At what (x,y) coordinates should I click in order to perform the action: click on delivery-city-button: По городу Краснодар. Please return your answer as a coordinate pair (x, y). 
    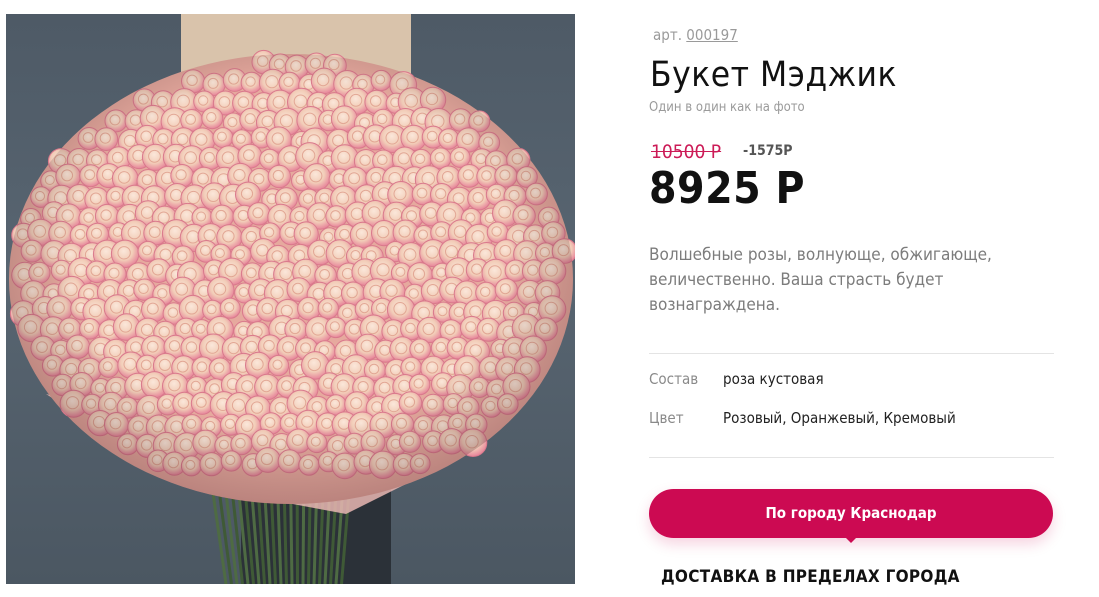
    Looking at the image, I should click on (851, 513).